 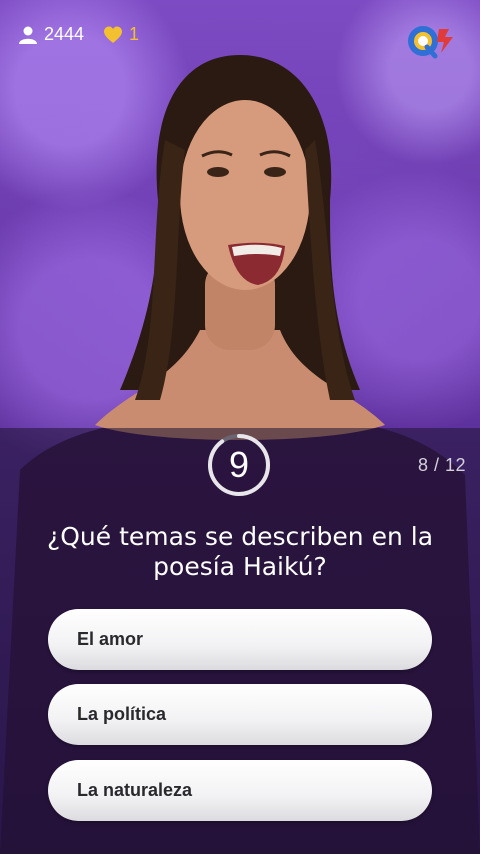 What do you see at coordinates (134, 34) in the screenshot?
I see `lives-count: 1` at bounding box center [134, 34].